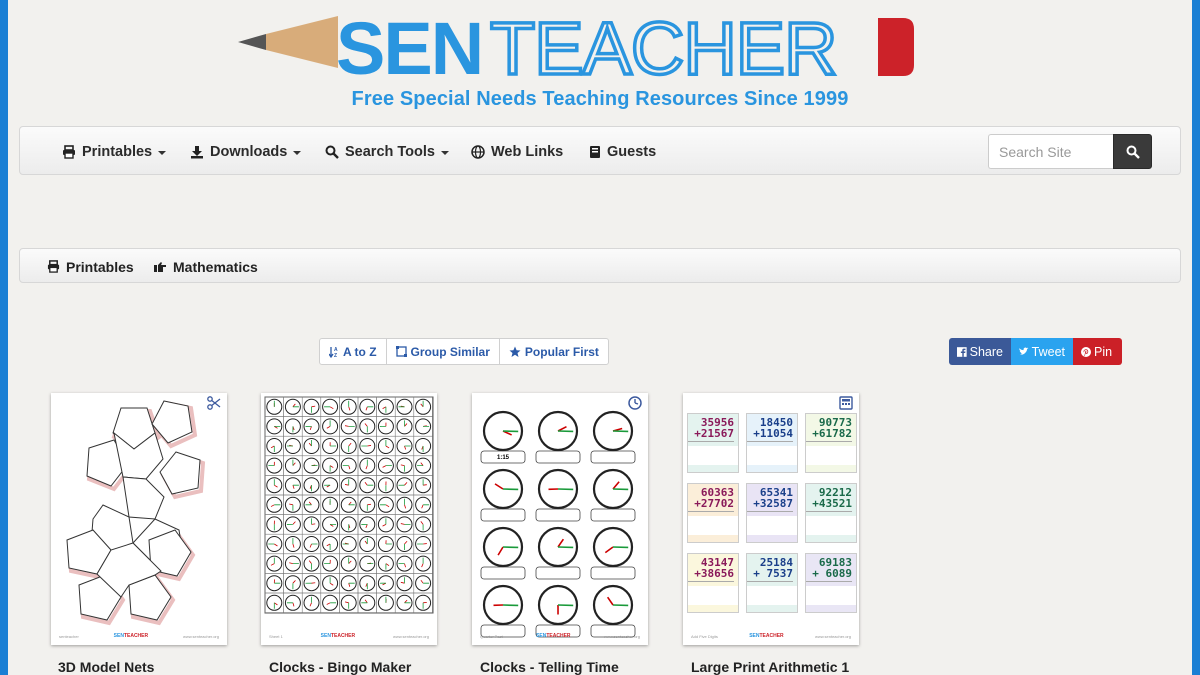  I want to click on twitter-icon, so click(1024, 351).